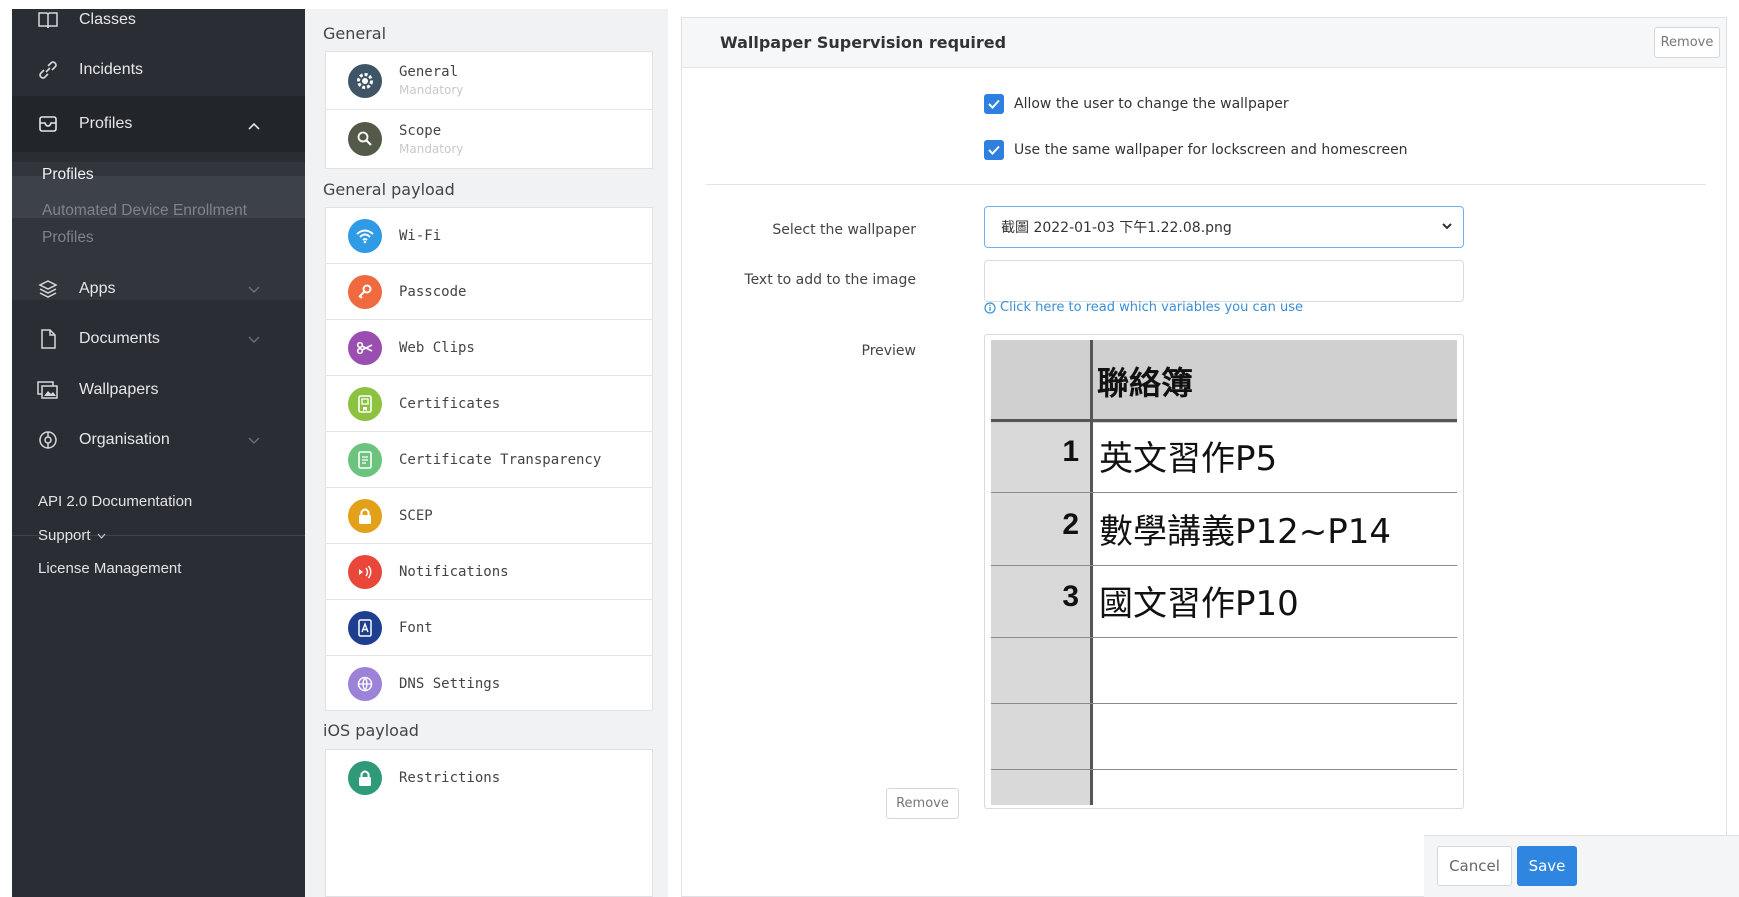 This screenshot has width=1739, height=897. Describe the element at coordinates (489, 684) in the screenshot. I see `payload-item-dns-settings: DNS Settings` at that location.